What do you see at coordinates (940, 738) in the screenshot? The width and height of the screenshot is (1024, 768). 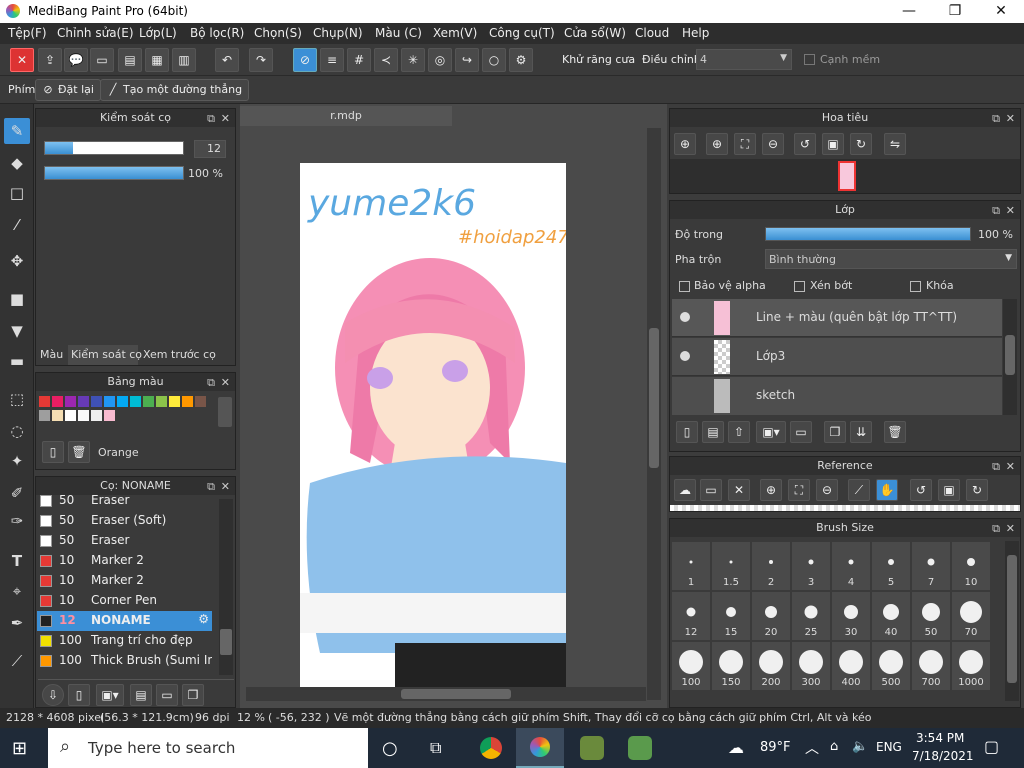 I see `clock-time: 3:54 PM` at bounding box center [940, 738].